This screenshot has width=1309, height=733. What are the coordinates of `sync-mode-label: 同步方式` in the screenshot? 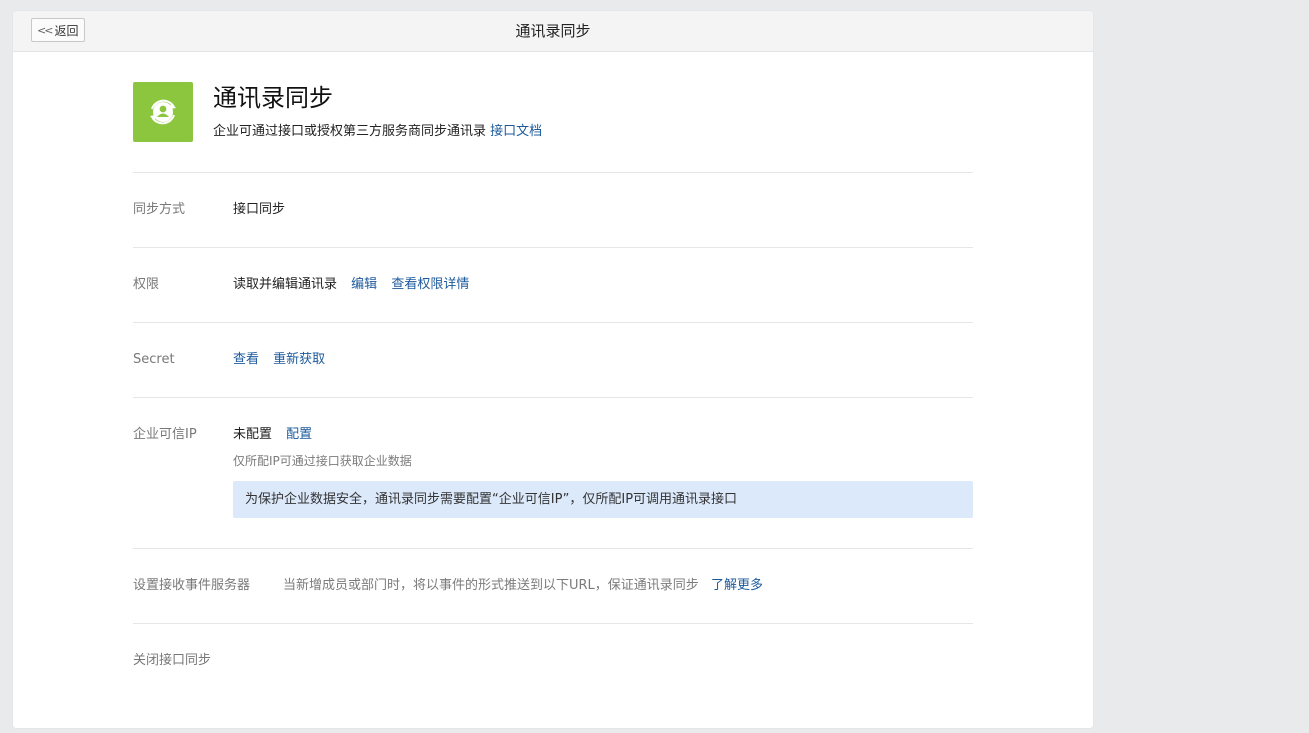 It's located at (159, 209).